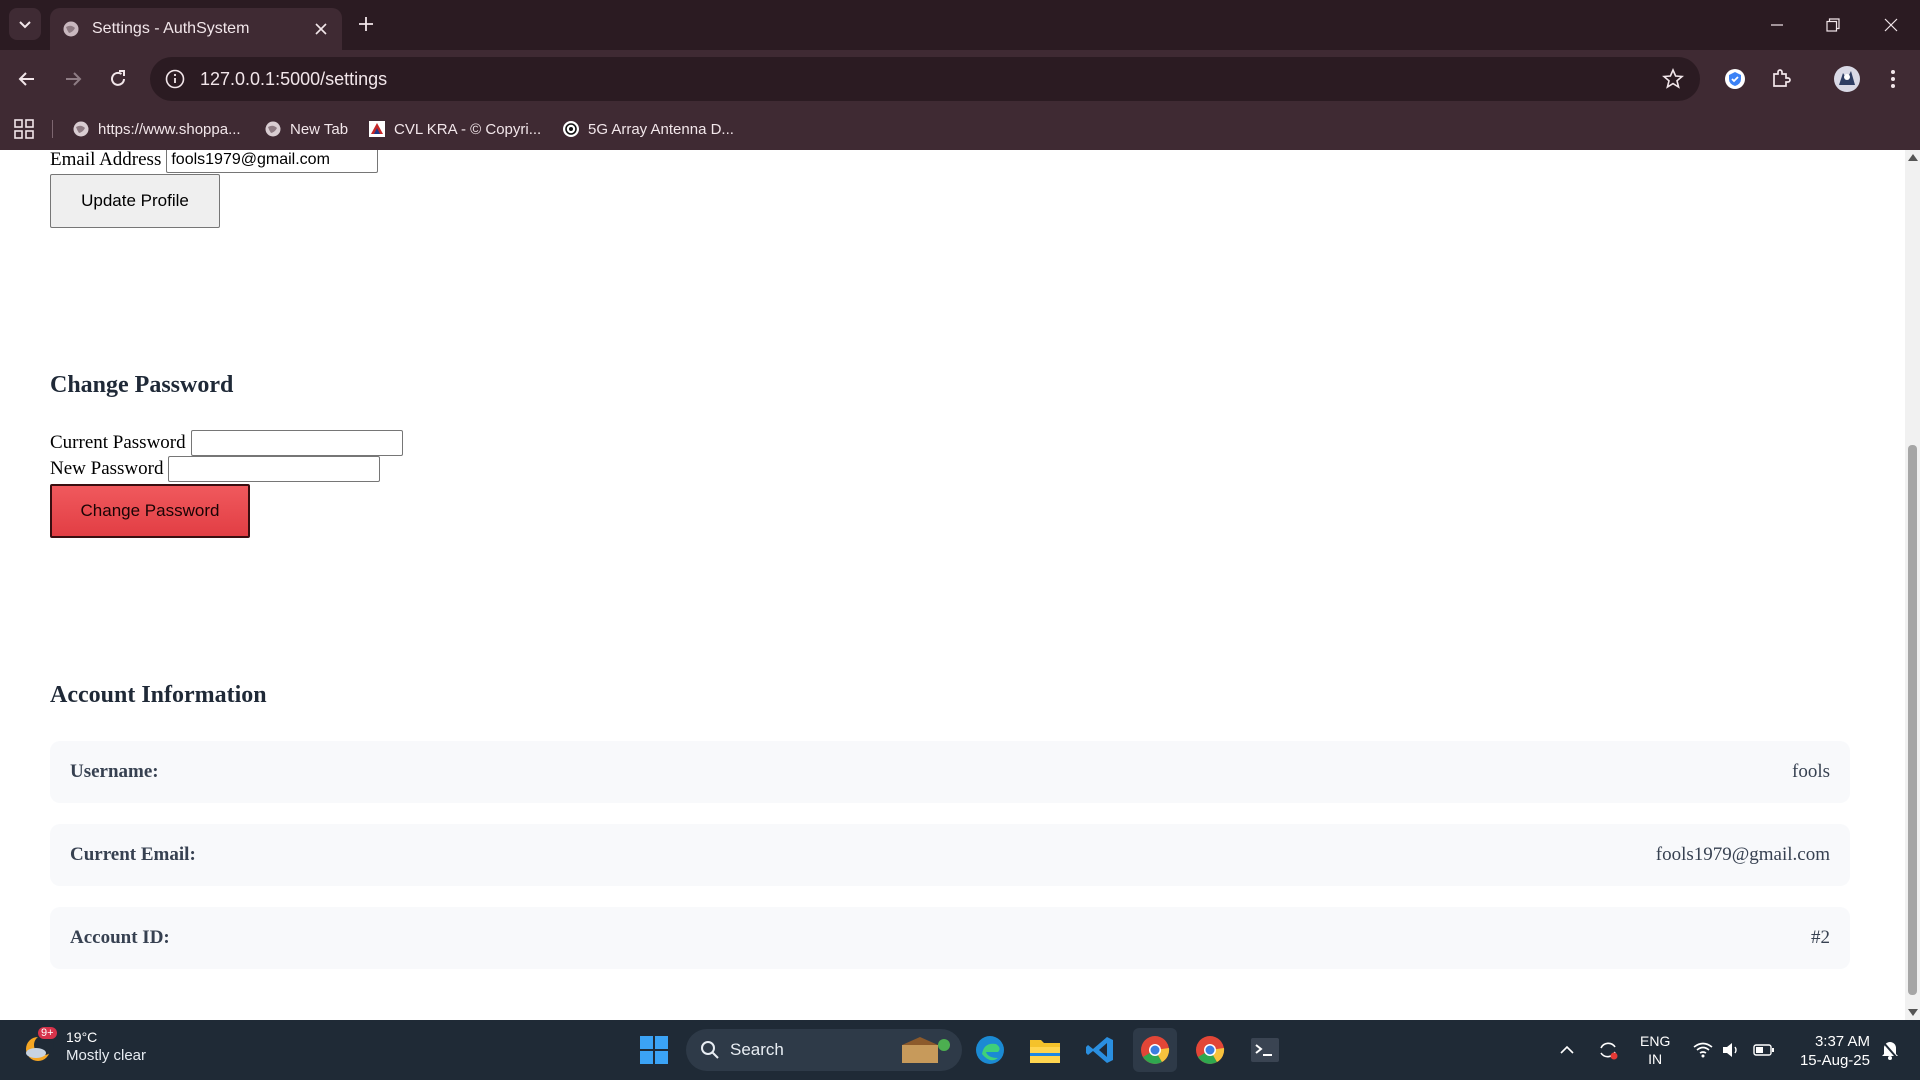  I want to click on terminal-icon, so click(1265, 1050).